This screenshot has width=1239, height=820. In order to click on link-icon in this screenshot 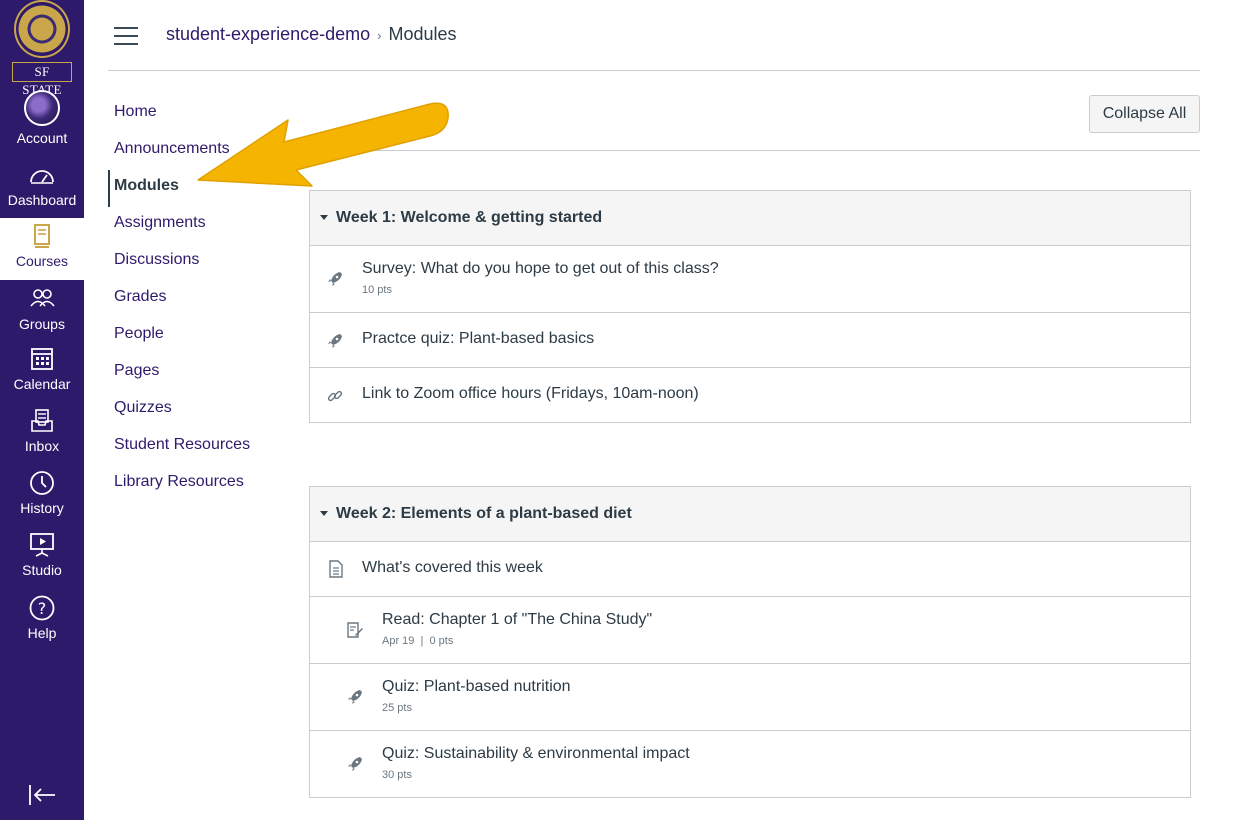, I will do `click(335, 396)`.